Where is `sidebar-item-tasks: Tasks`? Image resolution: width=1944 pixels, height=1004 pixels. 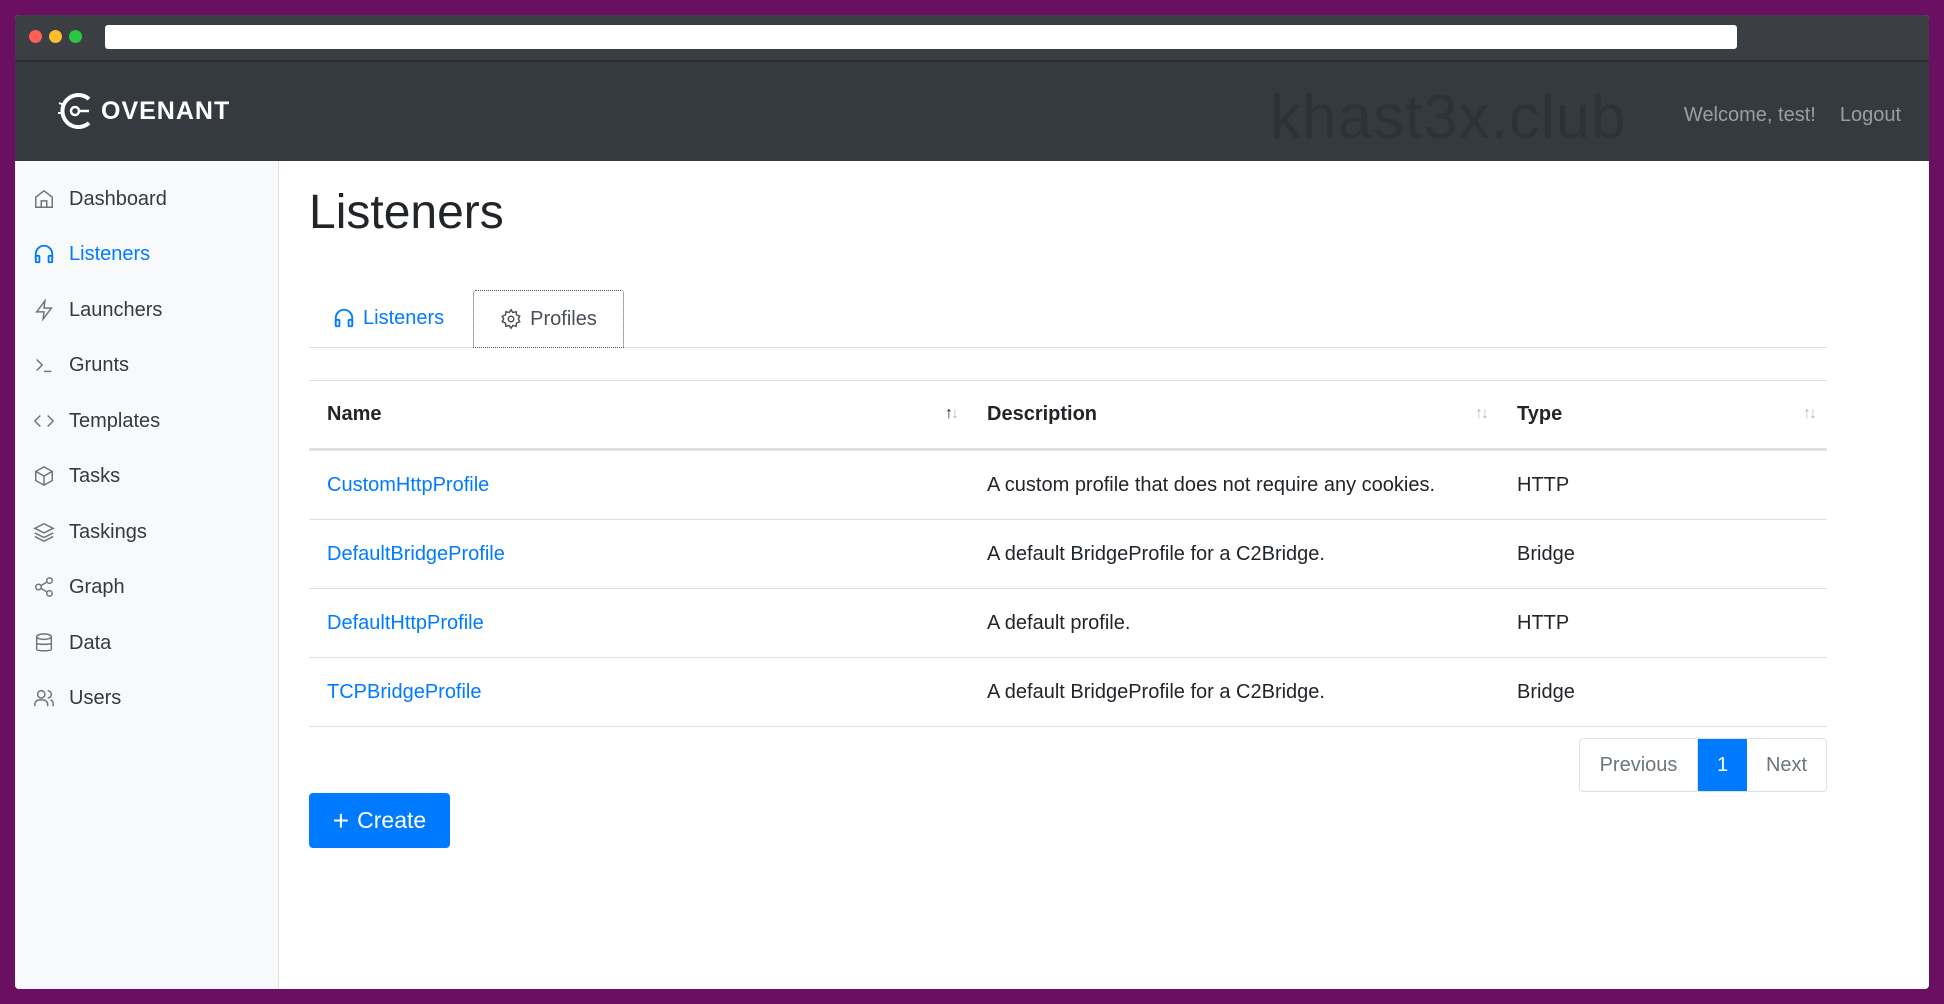 sidebar-item-tasks: Tasks is located at coordinates (76, 476).